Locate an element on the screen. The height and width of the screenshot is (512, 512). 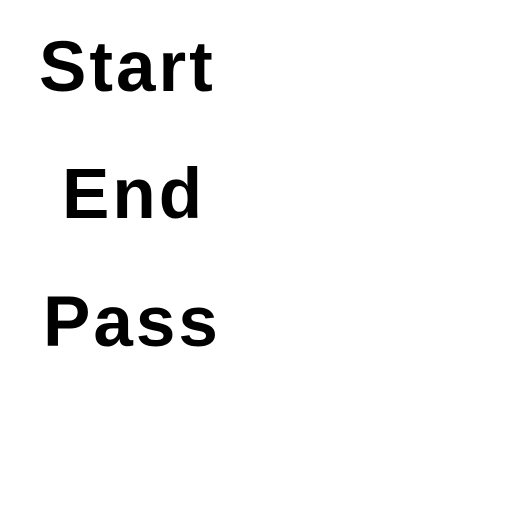
start-label: Start is located at coordinates (127, 67).